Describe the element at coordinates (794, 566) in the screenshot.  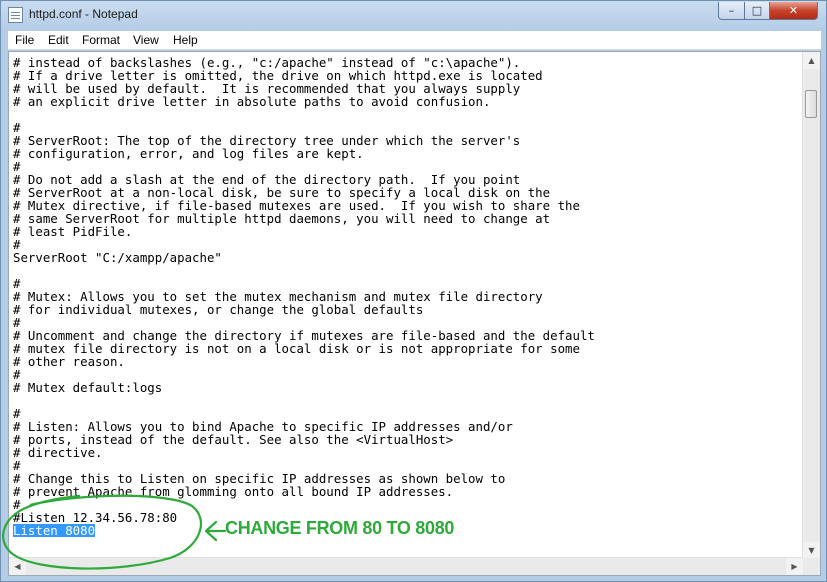
I see `scroll-right-icon: ▶` at that location.